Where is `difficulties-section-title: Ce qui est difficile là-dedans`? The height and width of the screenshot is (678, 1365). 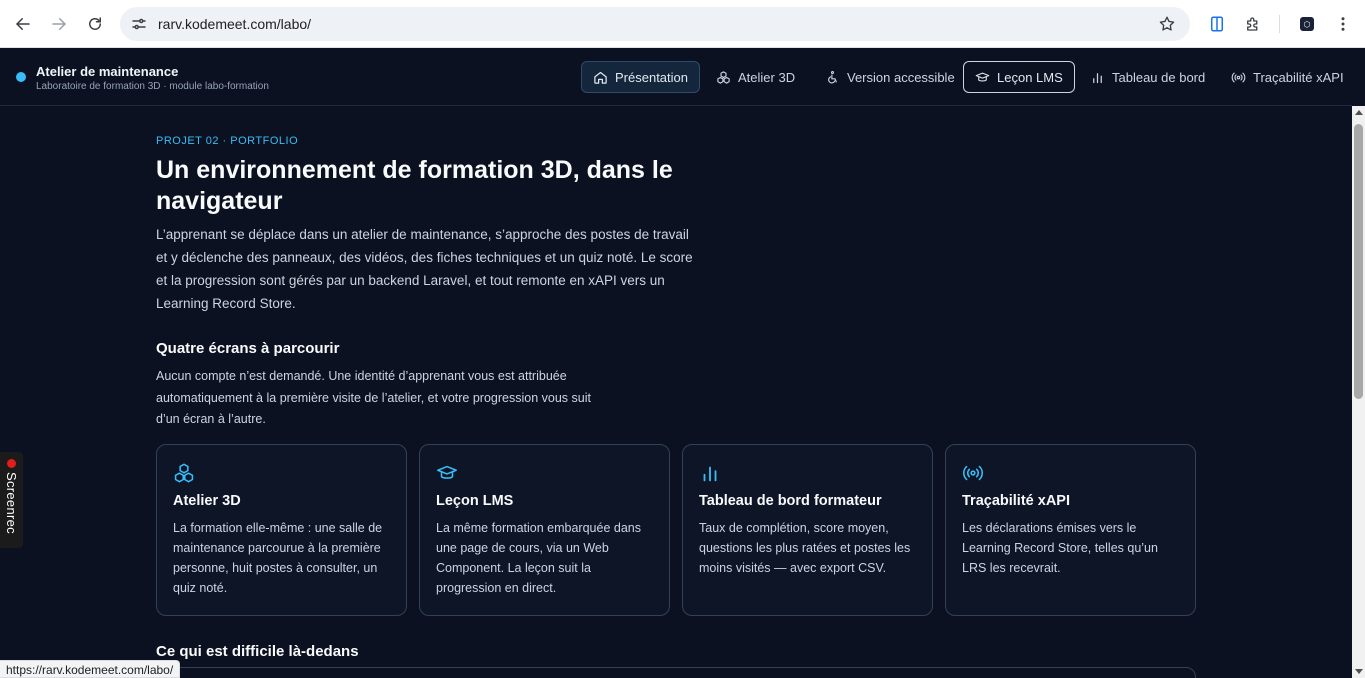
difficulties-section-title: Ce qui est difficile là-dedans is located at coordinates (257, 651).